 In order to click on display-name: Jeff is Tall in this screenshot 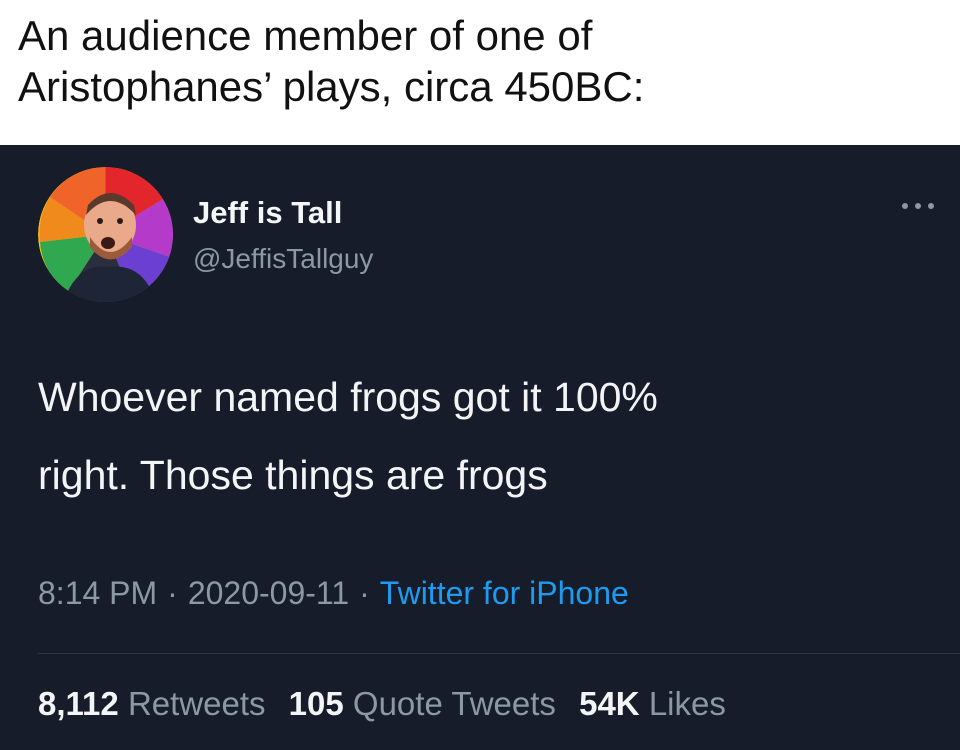, I will do `click(267, 213)`.